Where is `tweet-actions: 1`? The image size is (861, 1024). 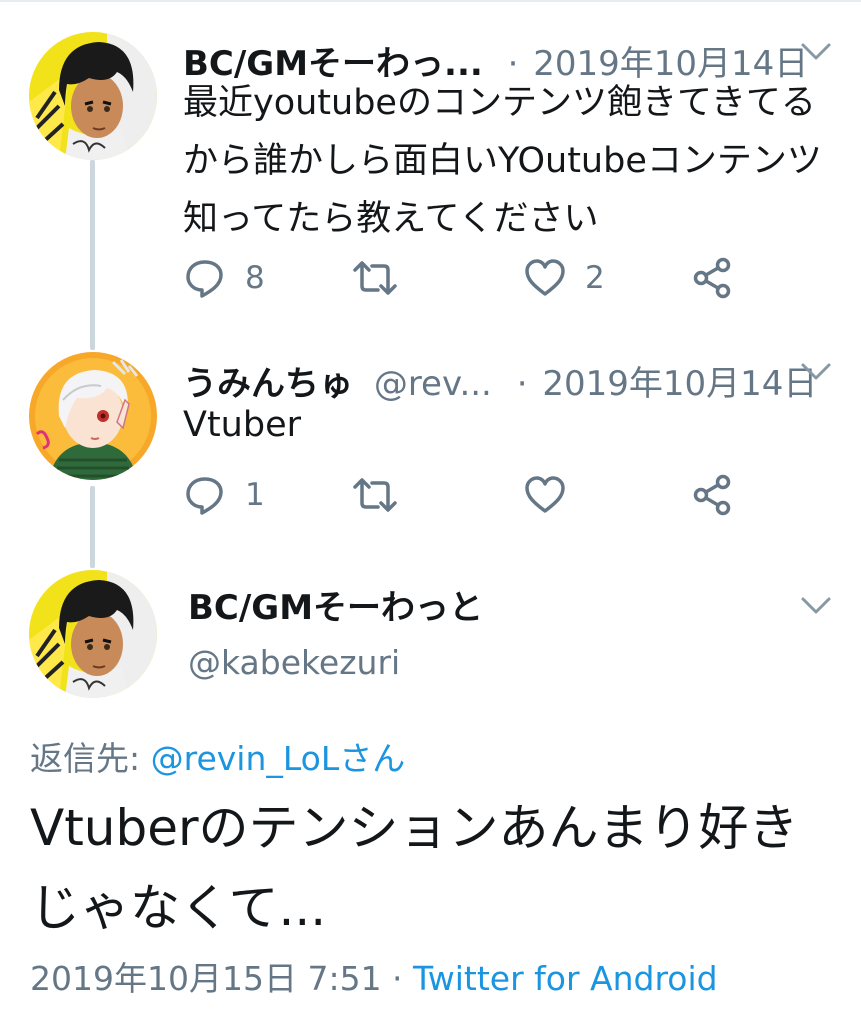
tweet-actions: 1 is located at coordinates (463, 495).